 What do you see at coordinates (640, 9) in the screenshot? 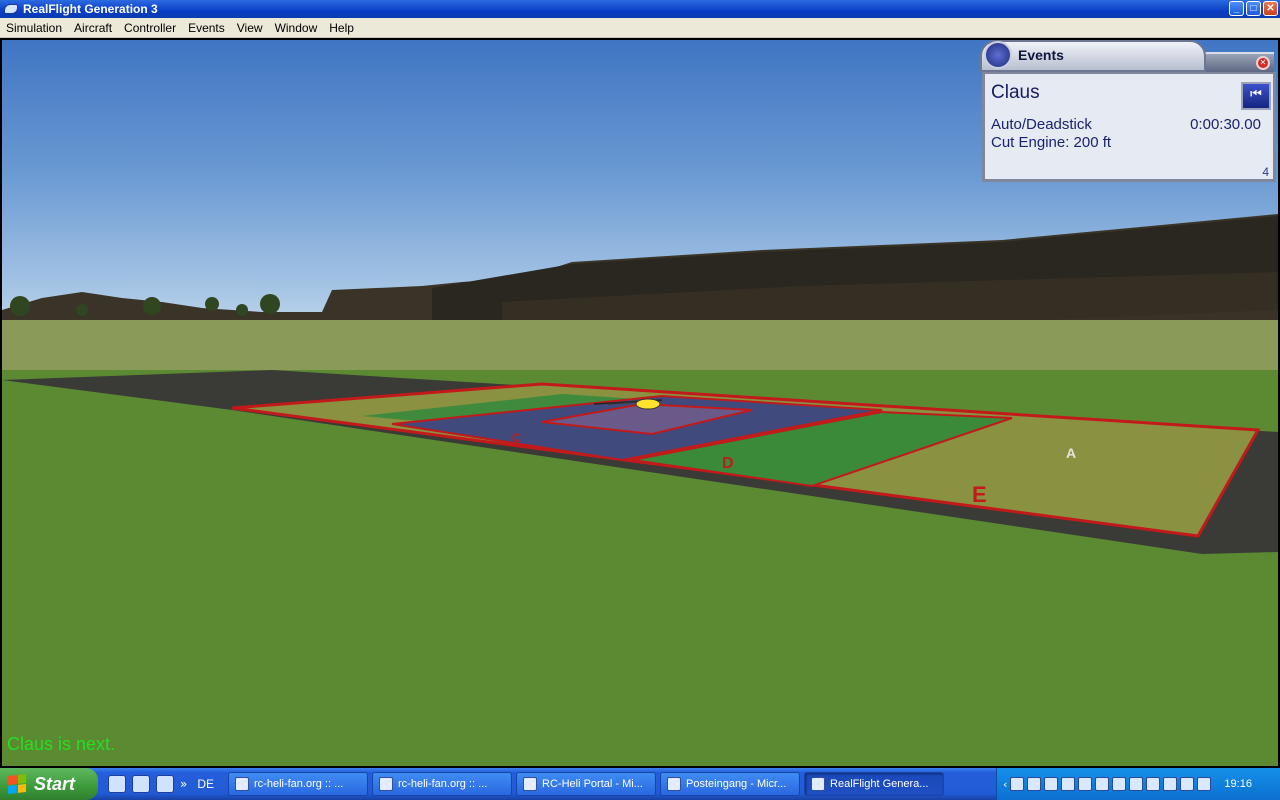
I see `window-titlebar: RealFlight Generation 3 _ □ ✕` at bounding box center [640, 9].